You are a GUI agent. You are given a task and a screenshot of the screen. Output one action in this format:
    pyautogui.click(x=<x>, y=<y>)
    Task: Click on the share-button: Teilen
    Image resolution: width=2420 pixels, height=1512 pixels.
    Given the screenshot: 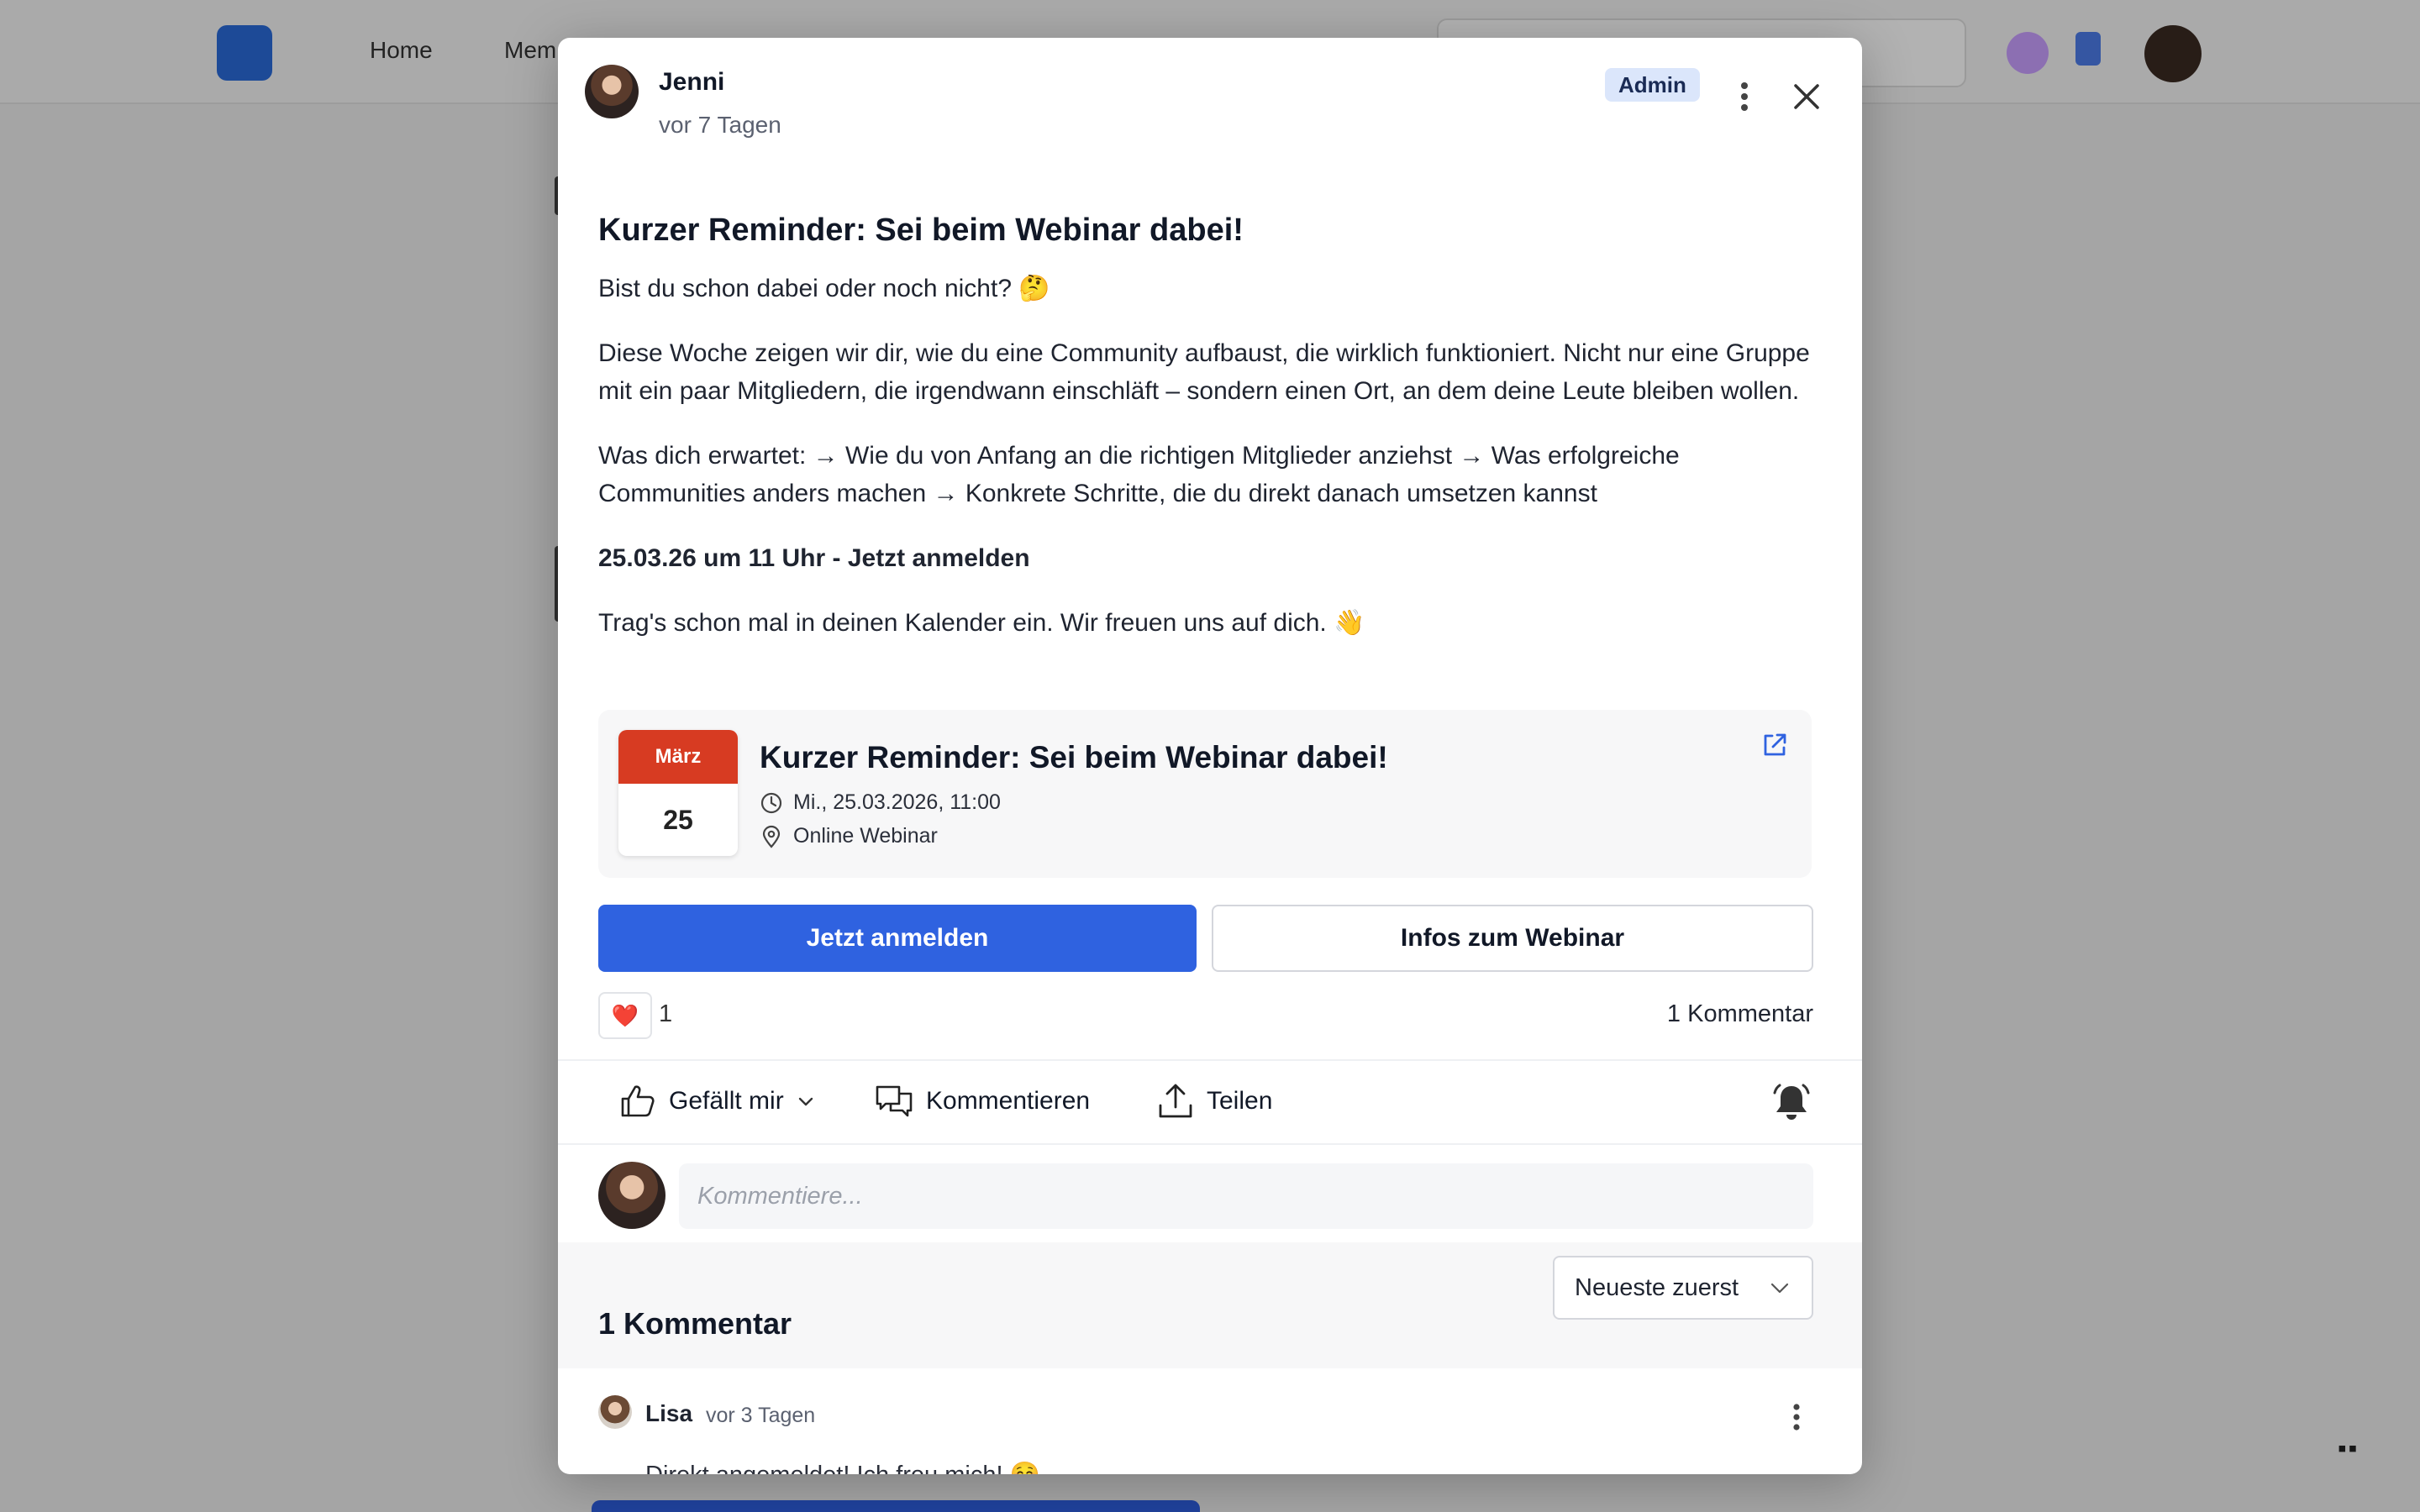 What is the action you would take?
    pyautogui.click(x=1214, y=1101)
    